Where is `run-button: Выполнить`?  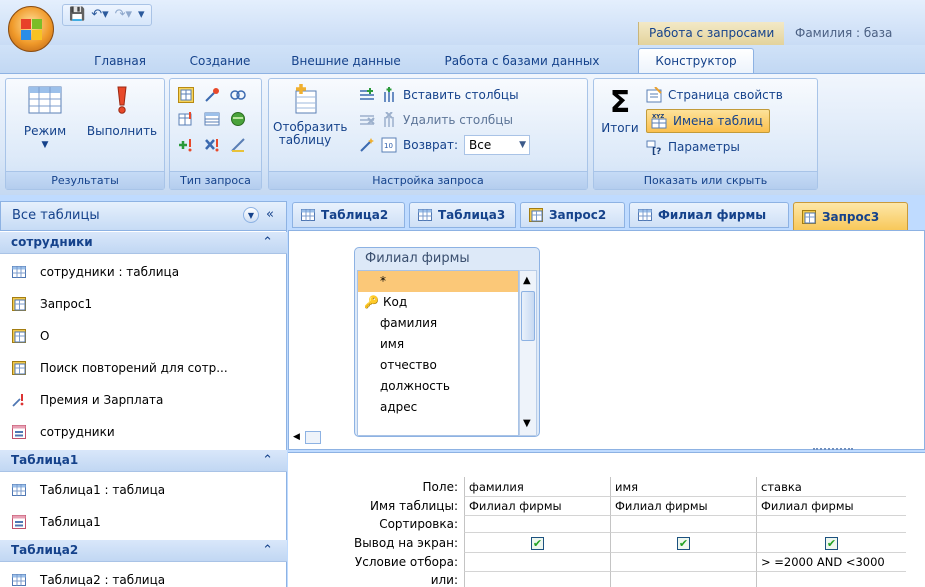
run-button: Выполнить is located at coordinates (122, 111).